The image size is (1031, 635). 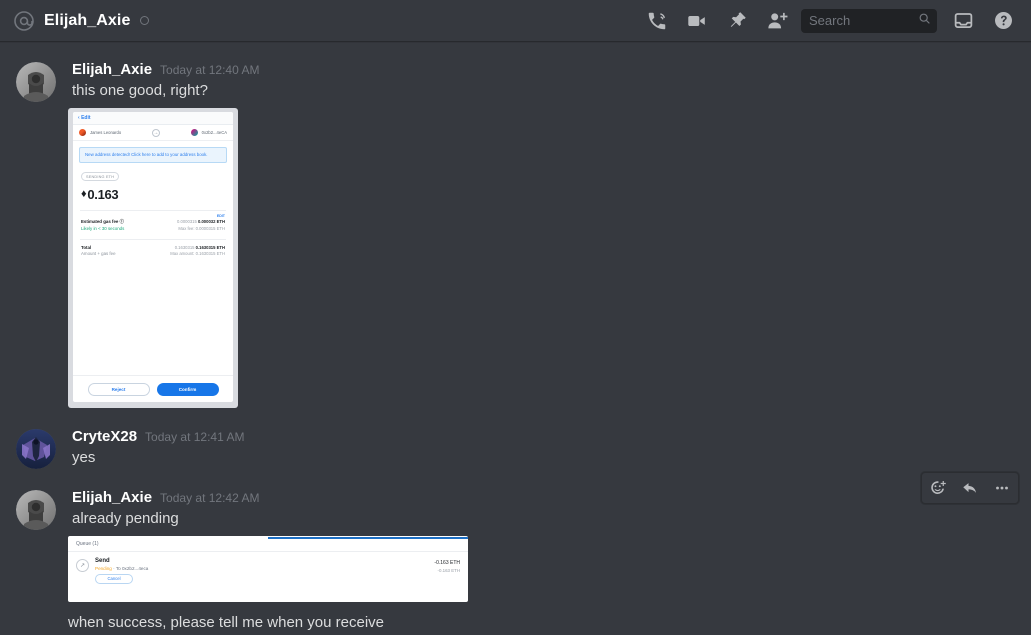 I want to click on send-amount-value: 0.163, so click(x=103, y=194).